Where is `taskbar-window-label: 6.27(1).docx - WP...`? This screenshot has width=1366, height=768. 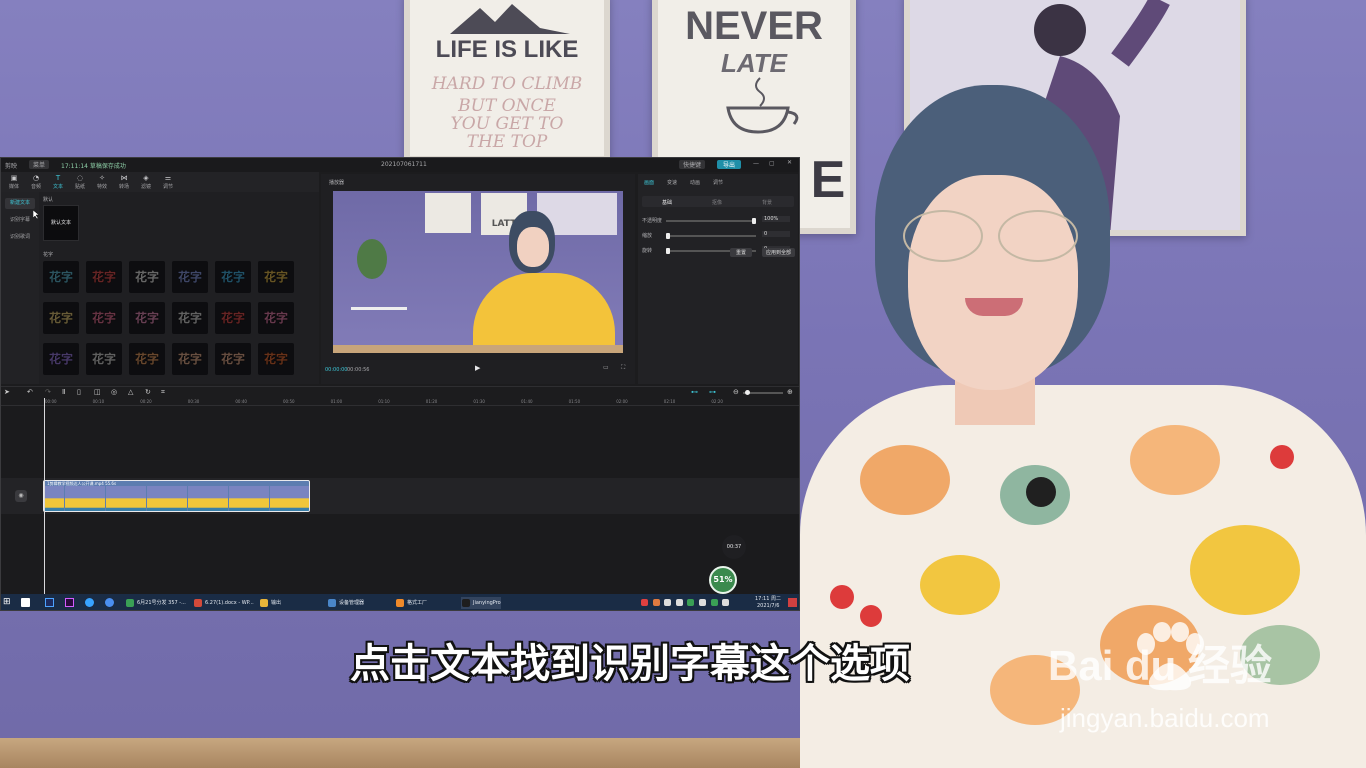
taskbar-window-label: 6.27(1).docx - WP... is located at coordinates (229, 603).